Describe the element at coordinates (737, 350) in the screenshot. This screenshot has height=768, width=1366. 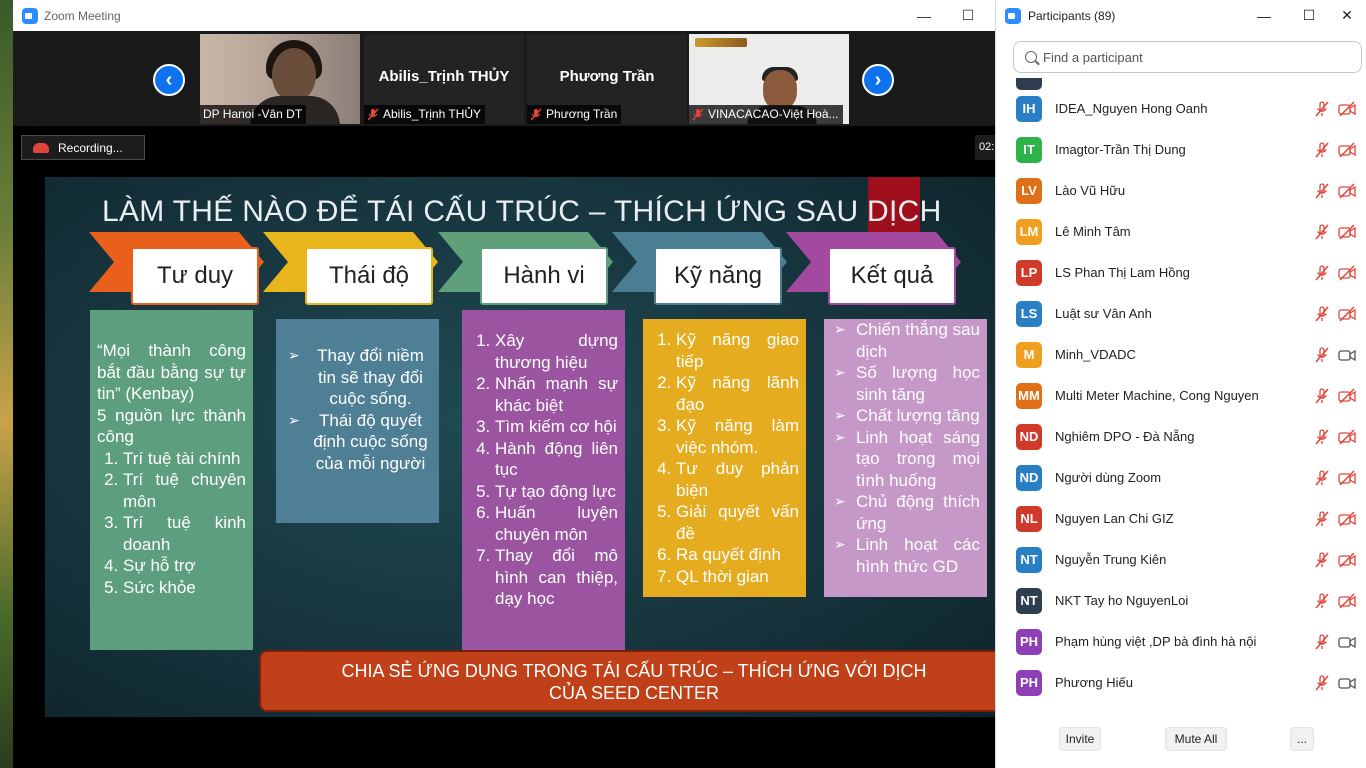
I see `list-item: Kỹ năng giao tiếp` at that location.